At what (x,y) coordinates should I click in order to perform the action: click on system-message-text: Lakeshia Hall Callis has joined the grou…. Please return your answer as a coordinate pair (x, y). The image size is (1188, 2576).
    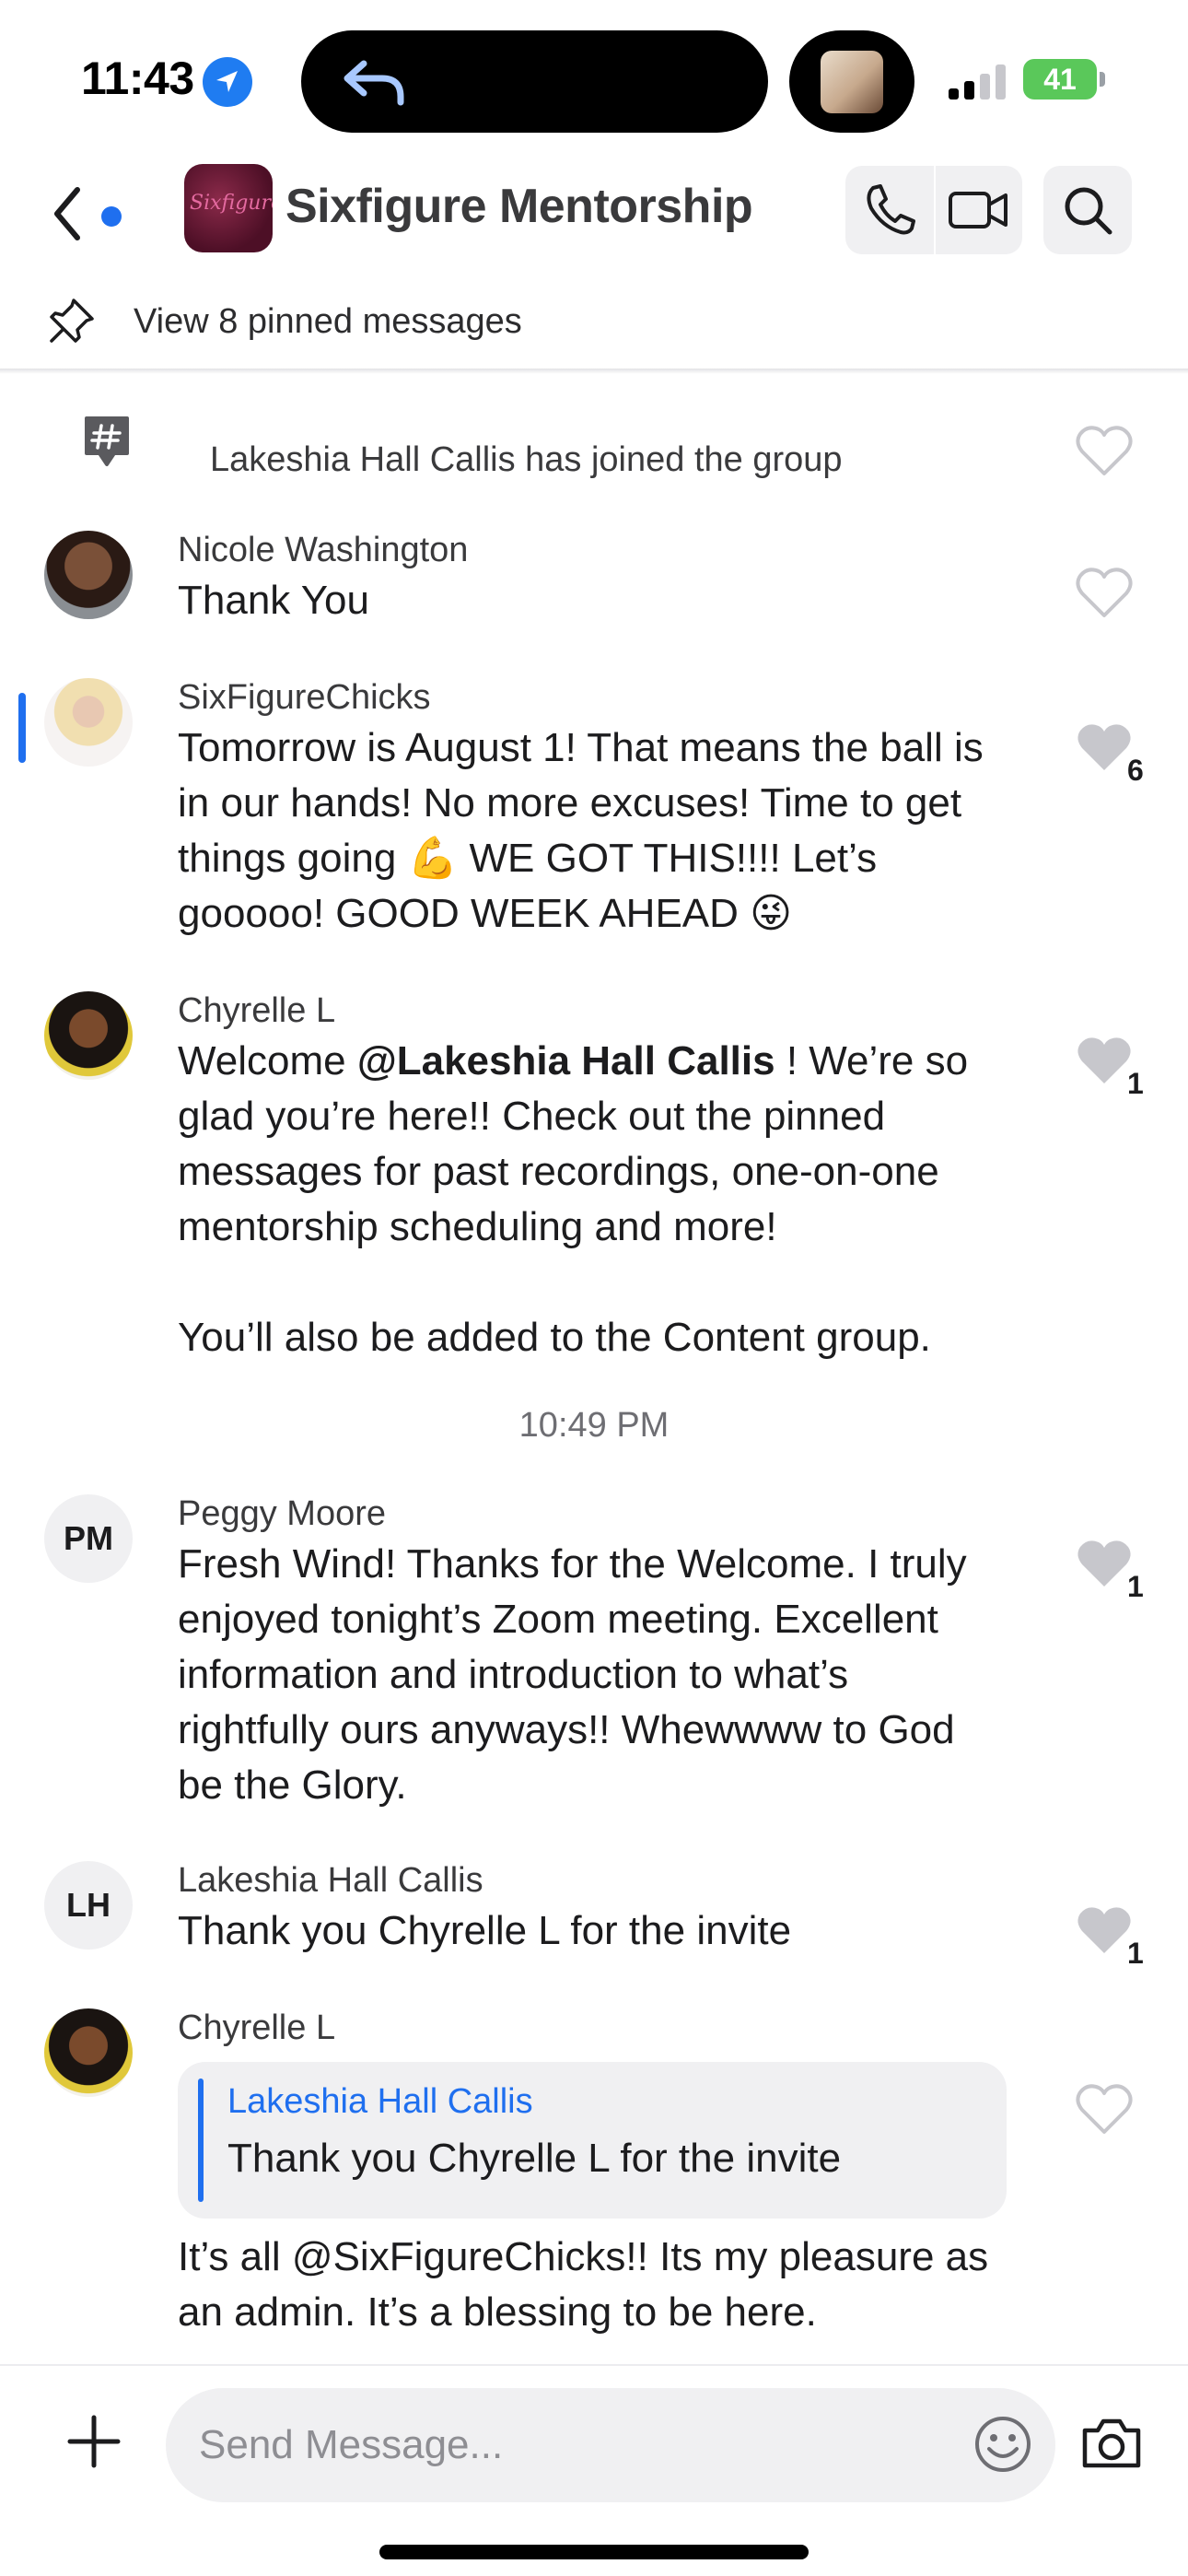
    Looking at the image, I should click on (526, 459).